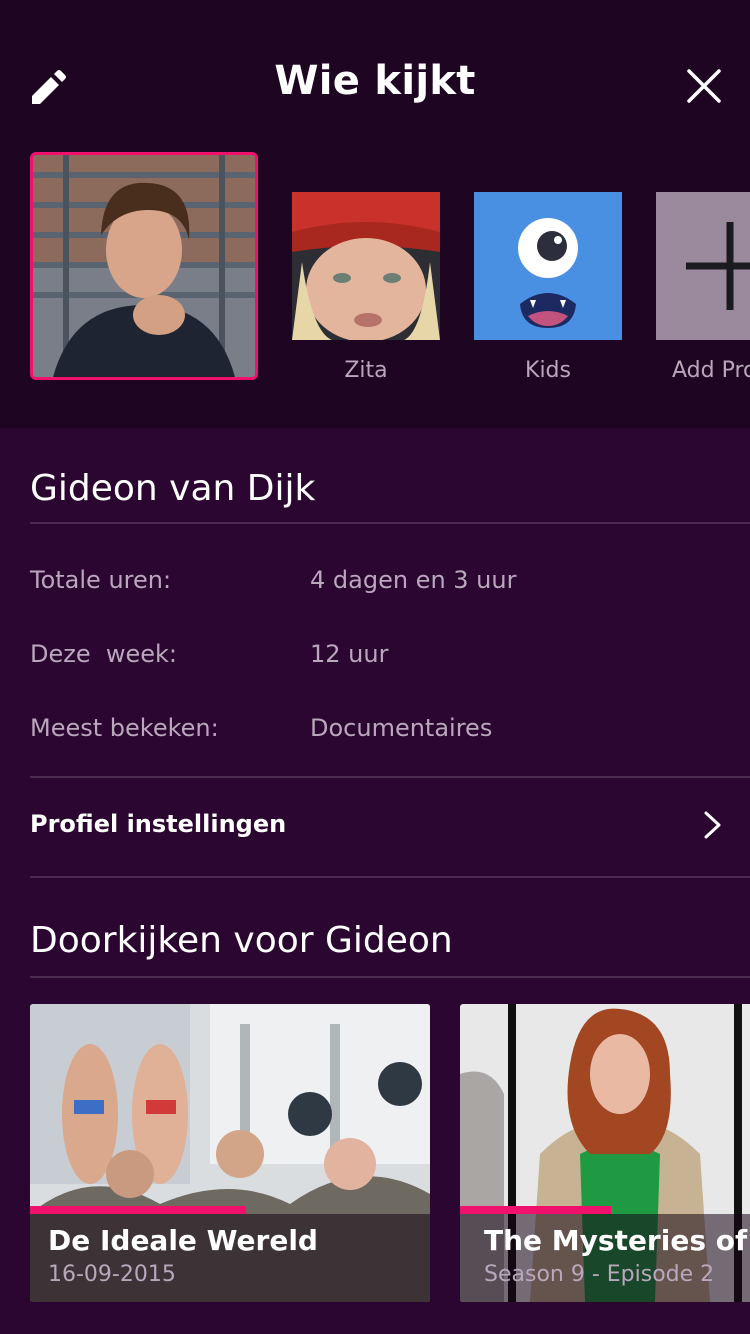 This screenshot has width=750, height=1334. I want to click on card-subtitle: 16-09-2015, so click(112, 1274).